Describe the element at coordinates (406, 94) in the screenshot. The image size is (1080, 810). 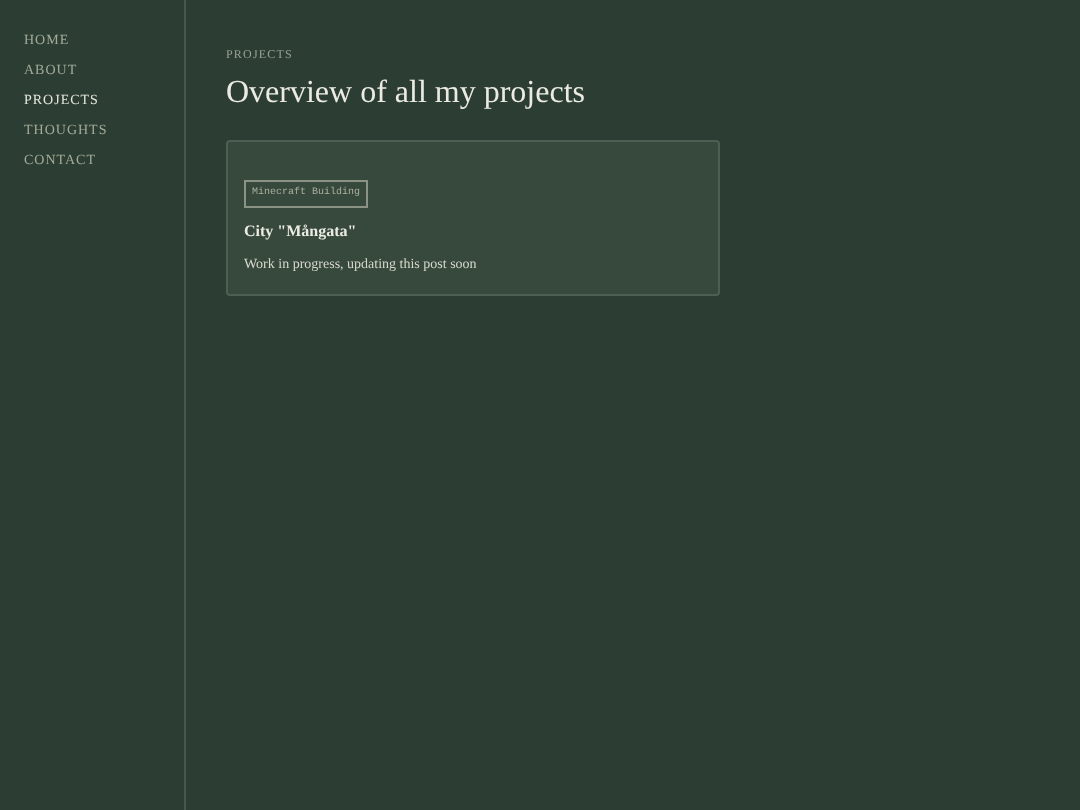
I see `page-heading: Overview of all my projects` at that location.